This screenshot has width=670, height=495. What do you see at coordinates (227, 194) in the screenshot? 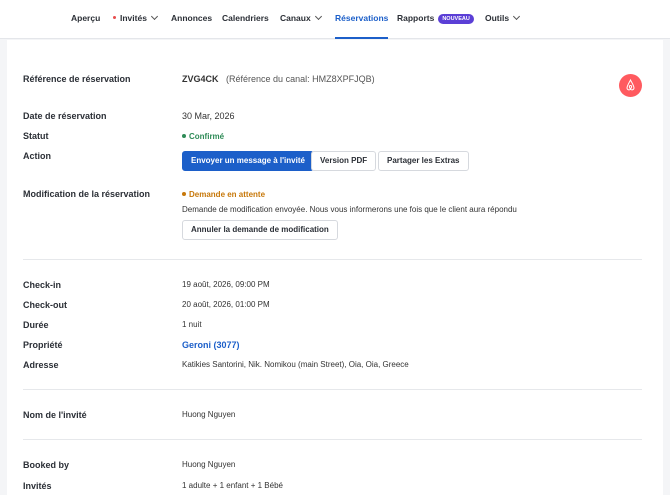
I see `modification-status-text: Demande en attente` at bounding box center [227, 194].